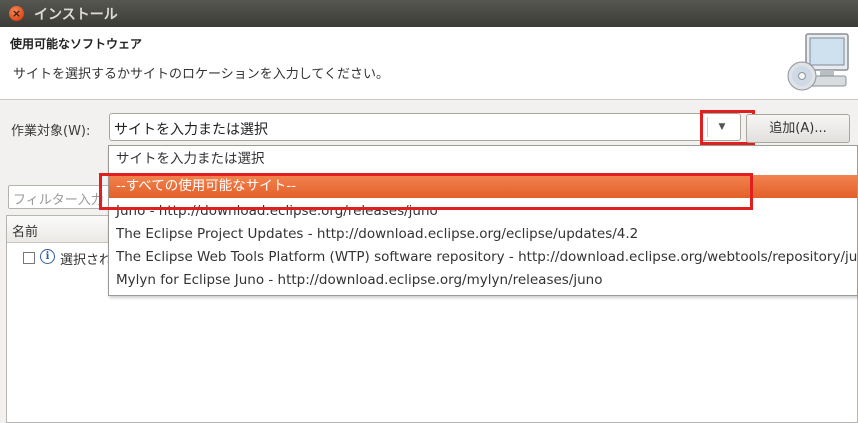 This screenshot has width=858, height=423. Describe the element at coordinates (76, 44) in the screenshot. I see `page-title: 使用可能なソフトウェア` at that location.